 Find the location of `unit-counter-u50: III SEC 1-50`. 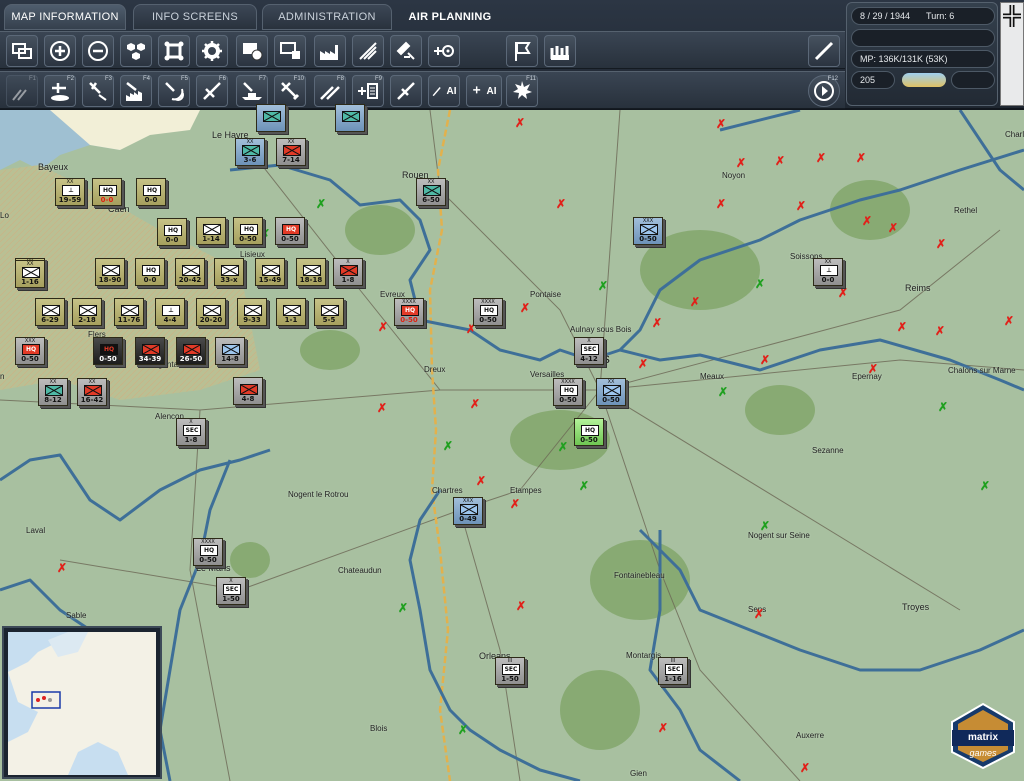

unit-counter-u50: III SEC 1-50 is located at coordinates (510, 671).